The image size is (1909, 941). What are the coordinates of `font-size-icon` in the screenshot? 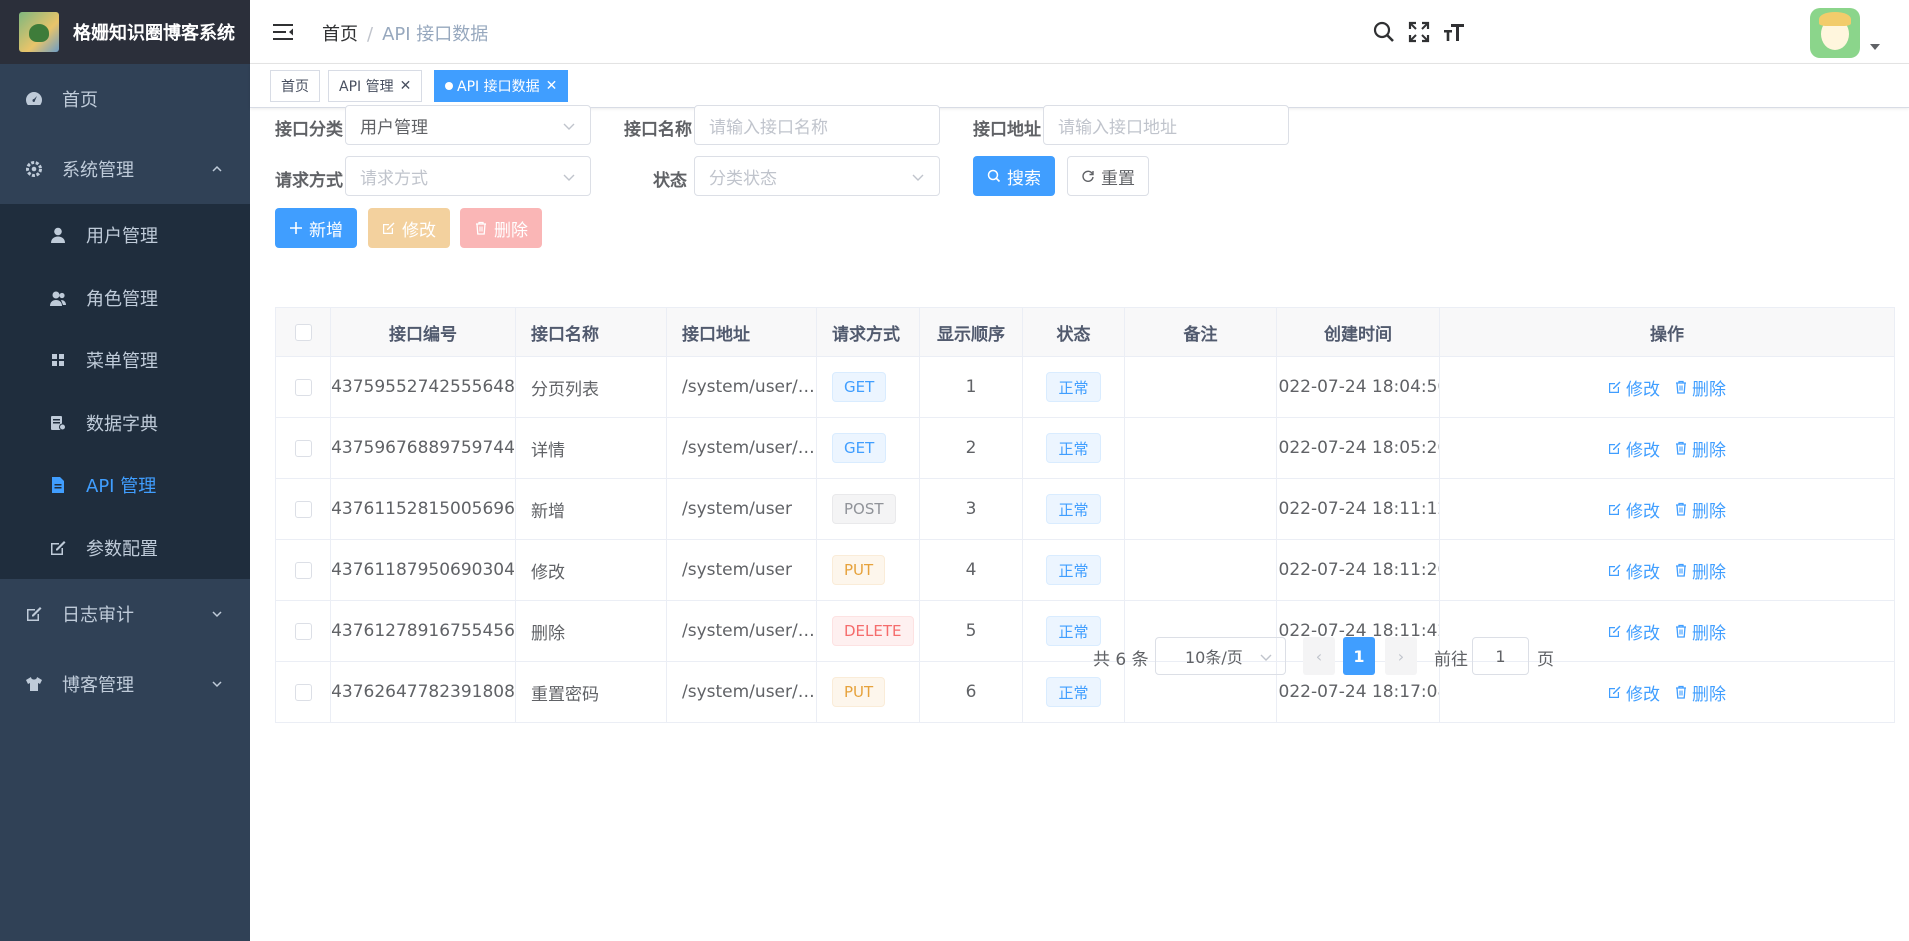 It's located at (1454, 32).